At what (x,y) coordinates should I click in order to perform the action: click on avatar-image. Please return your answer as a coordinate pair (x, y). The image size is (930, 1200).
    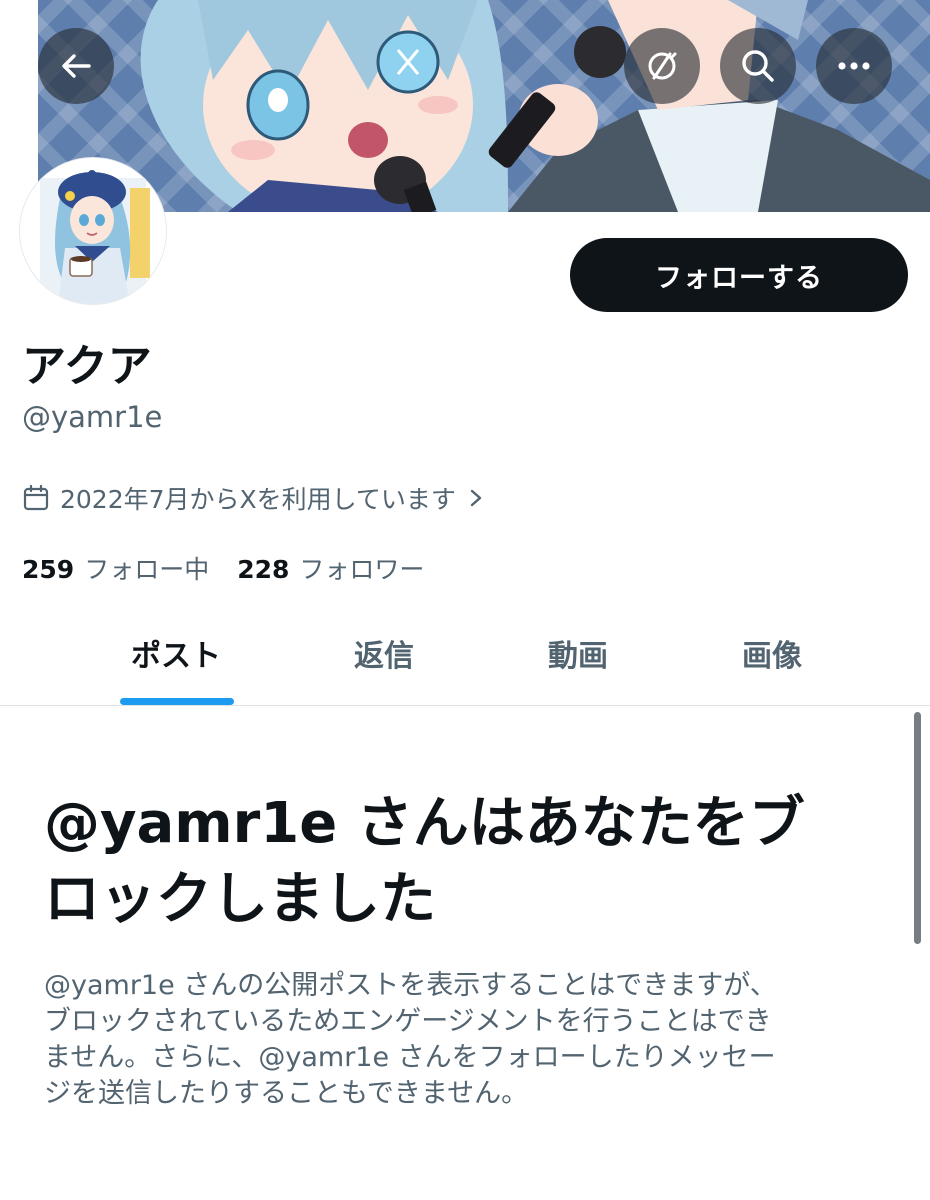
    Looking at the image, I should click on (93, 231).